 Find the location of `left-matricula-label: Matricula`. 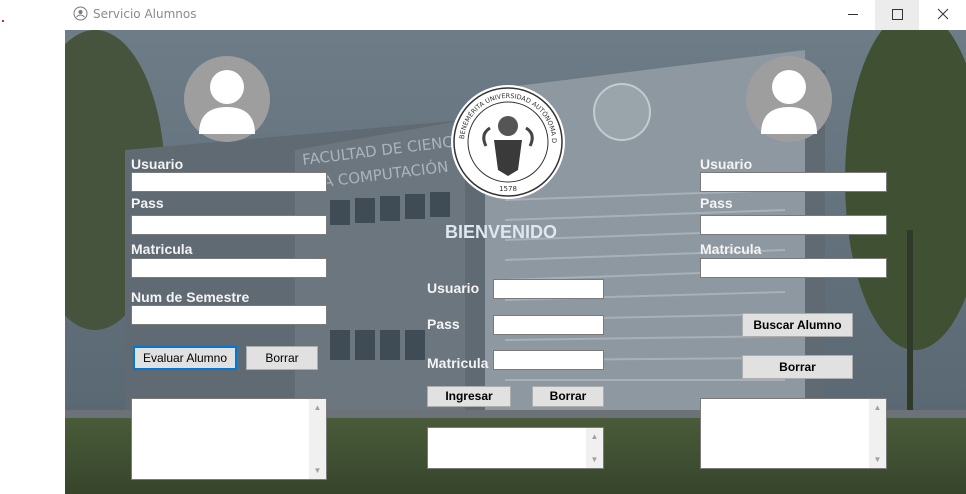

left-matricula-label: Matricula is located at coordinates (162, 249).